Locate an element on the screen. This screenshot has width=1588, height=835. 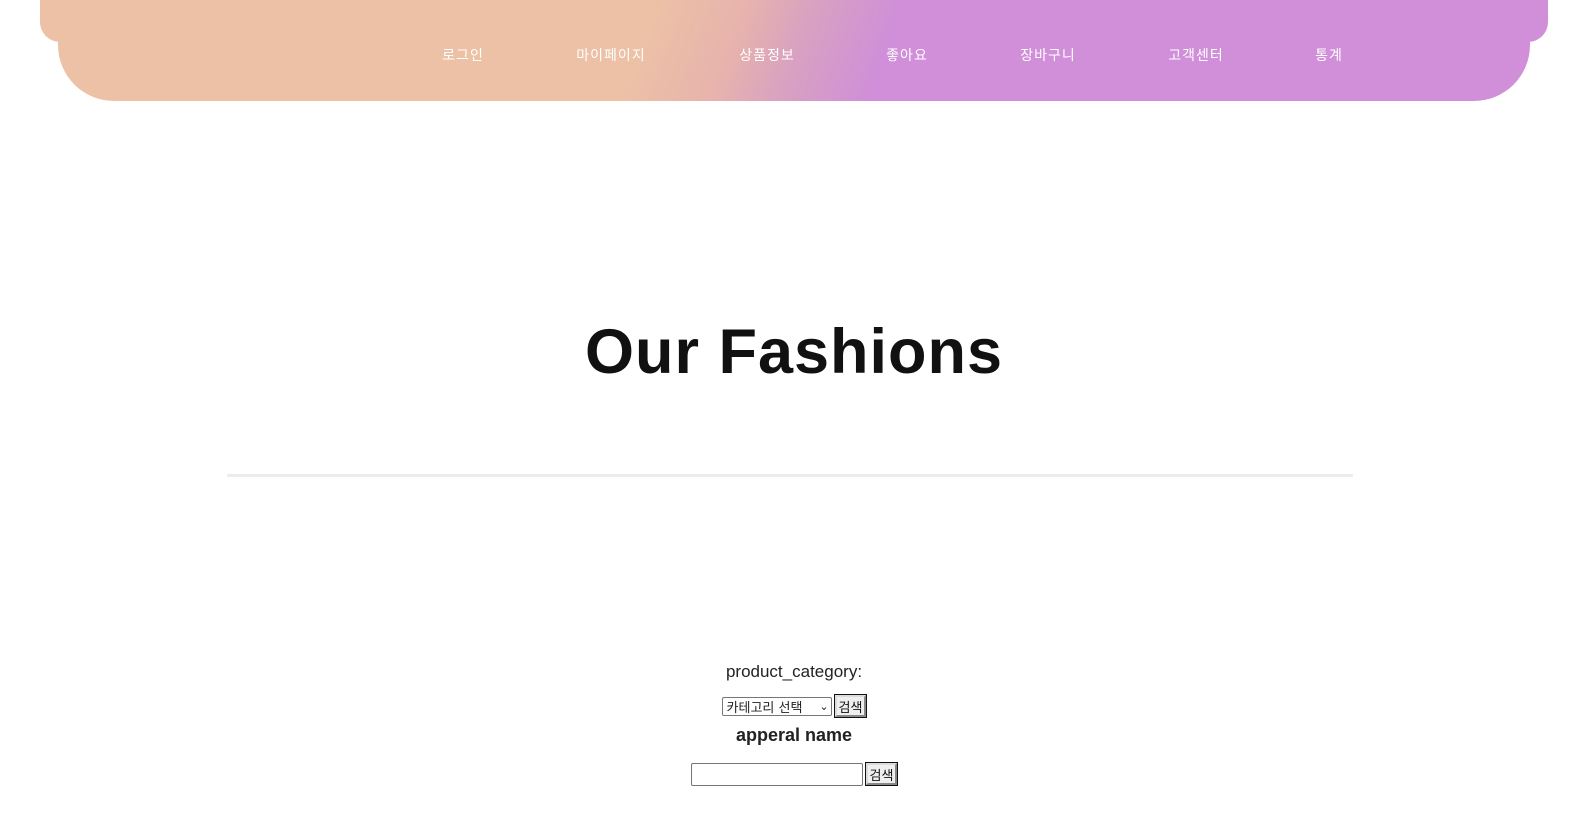
header: 로그인 마이페이지 상품정보 좋아요 장바구니 고객센터 통계 is located at coordinates (794, 50).